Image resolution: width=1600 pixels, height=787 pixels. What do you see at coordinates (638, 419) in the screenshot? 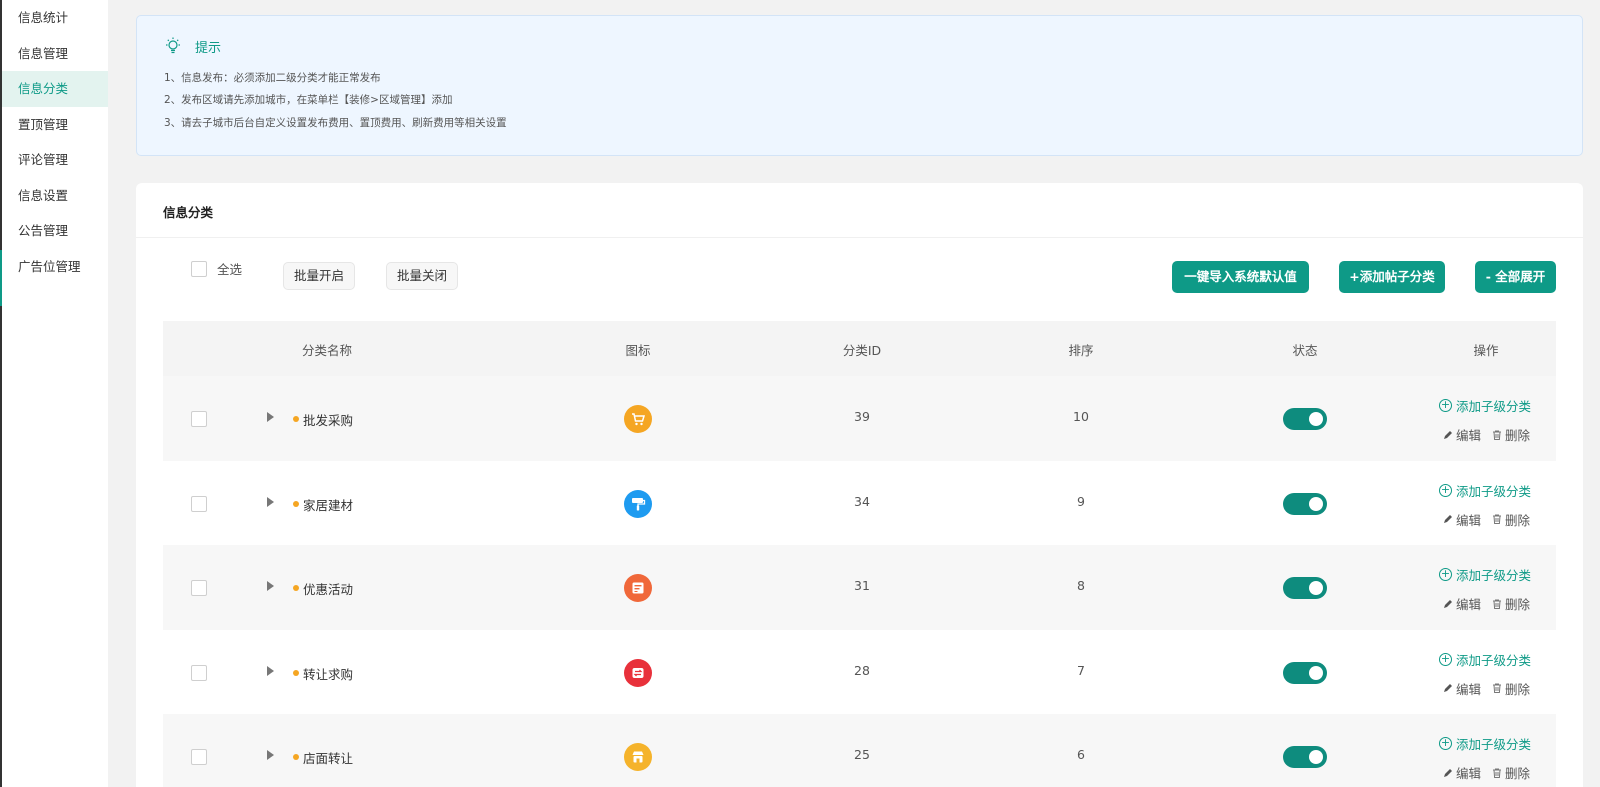
I see `cart-icon` at bounding box center [638, 419].